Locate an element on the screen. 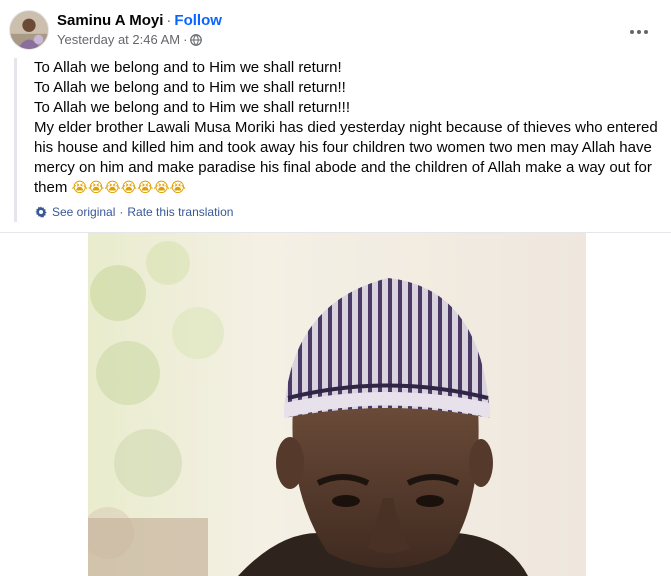  author-line: Saminu A Moyi · Follow is located at coordinates (139, 21).